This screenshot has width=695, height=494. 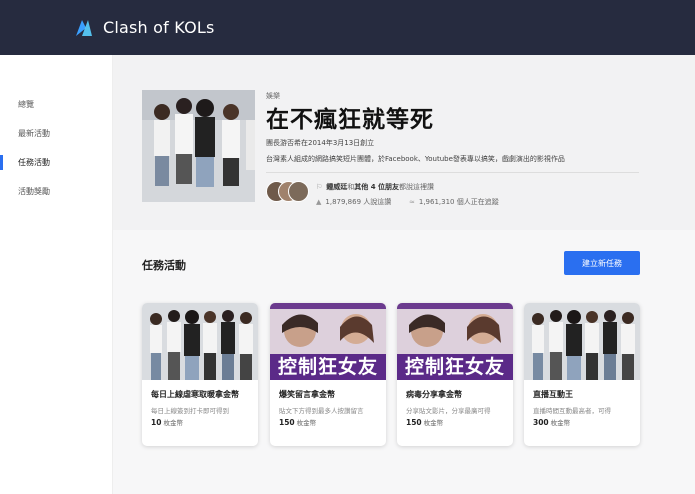 I want to click on section-title: 任務活動, so click(x=164, y=265).